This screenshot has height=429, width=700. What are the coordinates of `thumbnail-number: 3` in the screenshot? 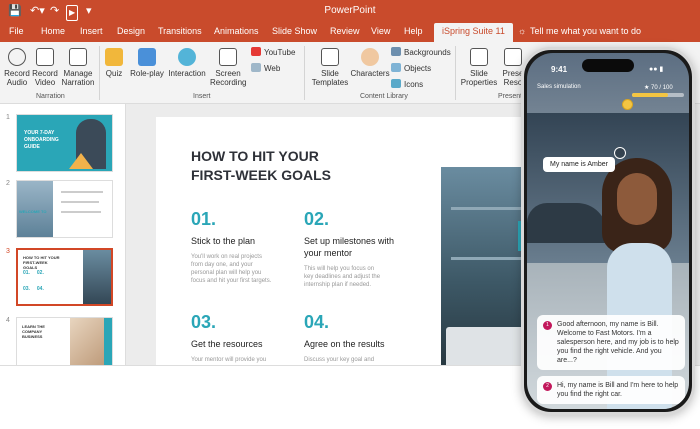 It's located at (8, 251).